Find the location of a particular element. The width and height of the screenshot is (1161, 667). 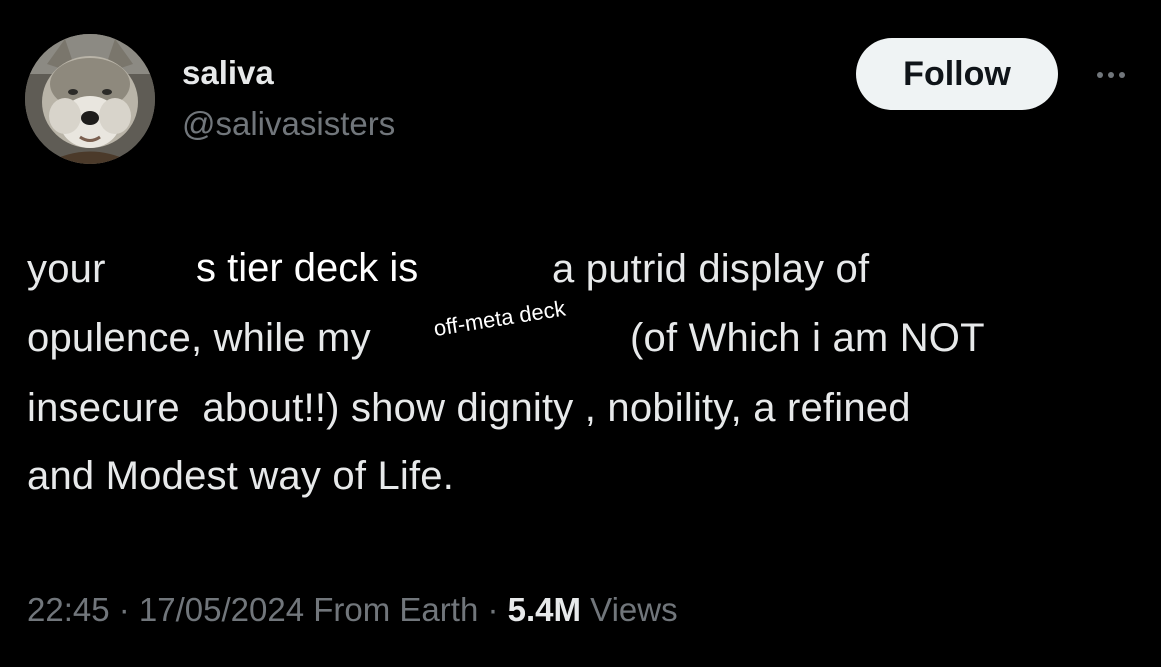

tweet-location: From Earth is located at coordinates (391, 609).